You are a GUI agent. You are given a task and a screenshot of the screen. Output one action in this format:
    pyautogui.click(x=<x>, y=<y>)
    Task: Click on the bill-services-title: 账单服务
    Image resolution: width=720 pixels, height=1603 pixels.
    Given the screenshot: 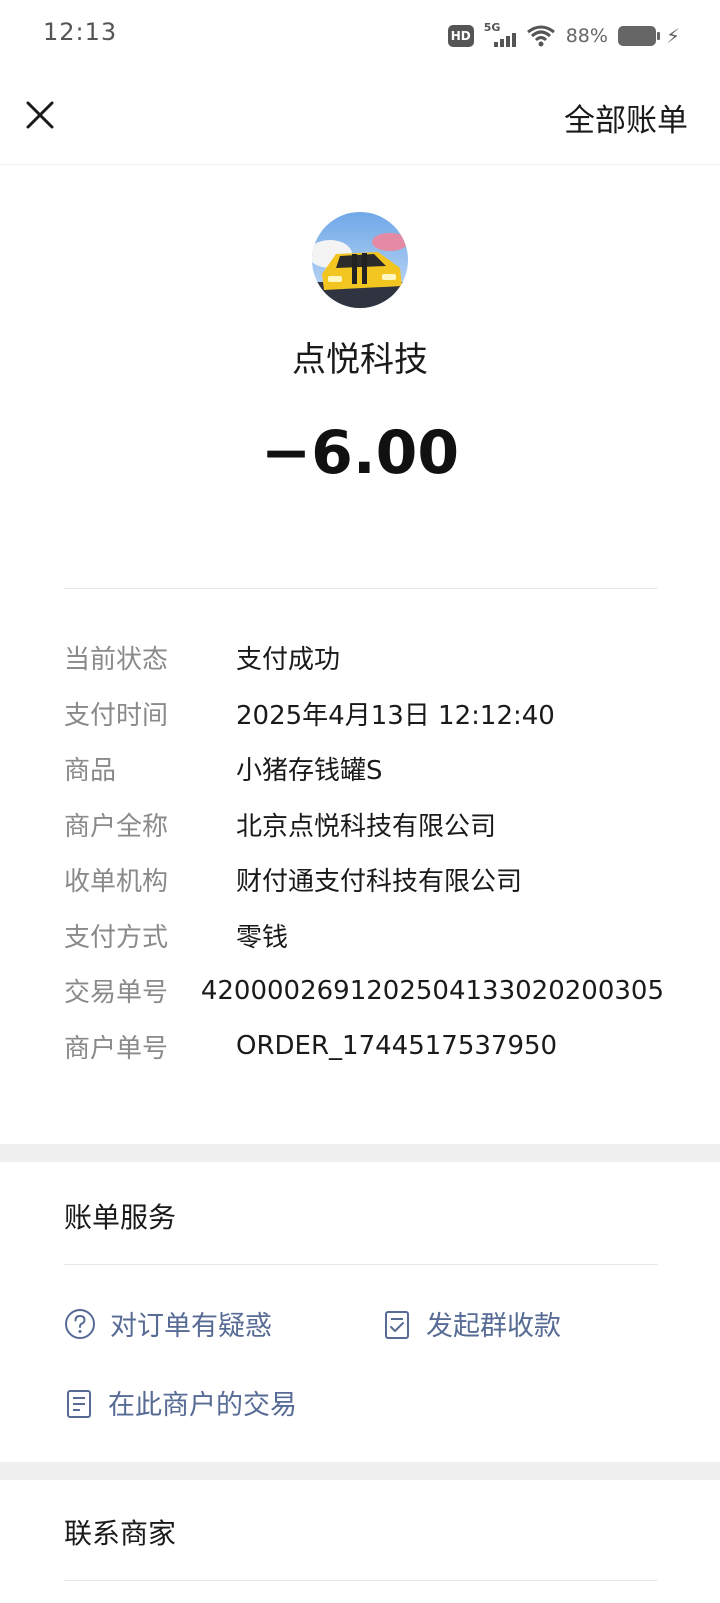 What is the action you would take?
    pyautogui.click(x=120, y=1217)
    